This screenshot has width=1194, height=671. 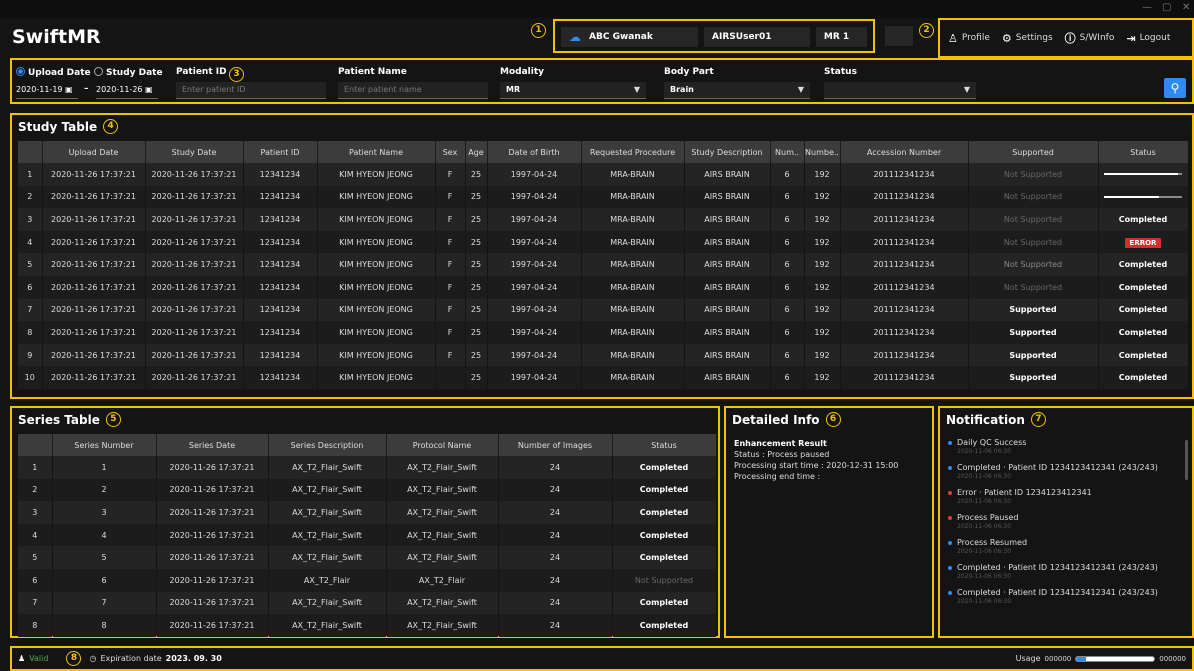 I want to click on notification-item: Process Resumed 2020-11-06 06:30, so click(x=1066, y=546).